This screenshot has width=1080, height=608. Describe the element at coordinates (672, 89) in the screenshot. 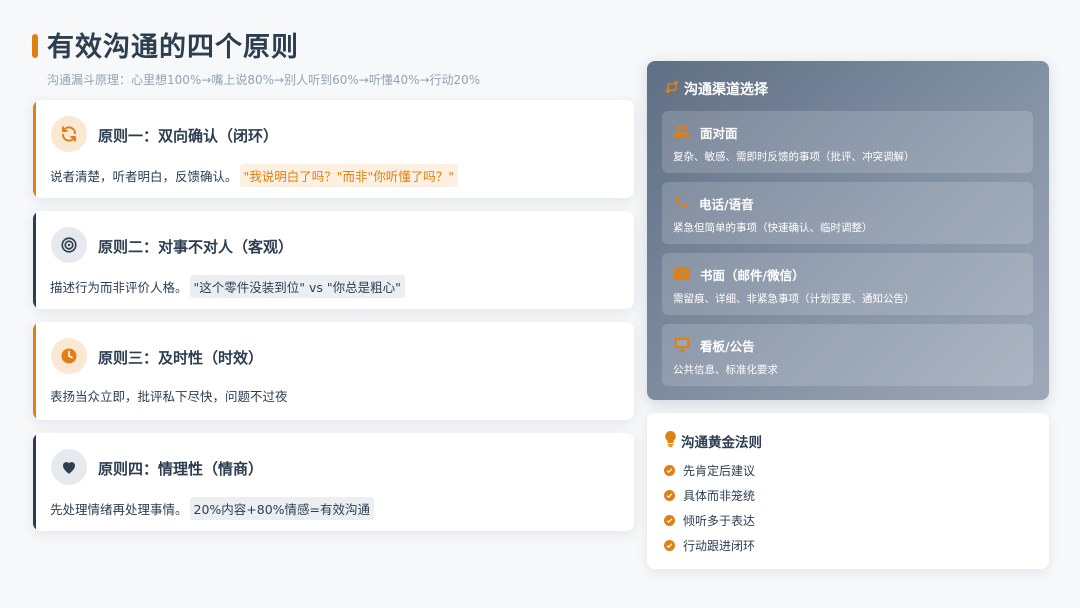

I see `route-icon` at that location.